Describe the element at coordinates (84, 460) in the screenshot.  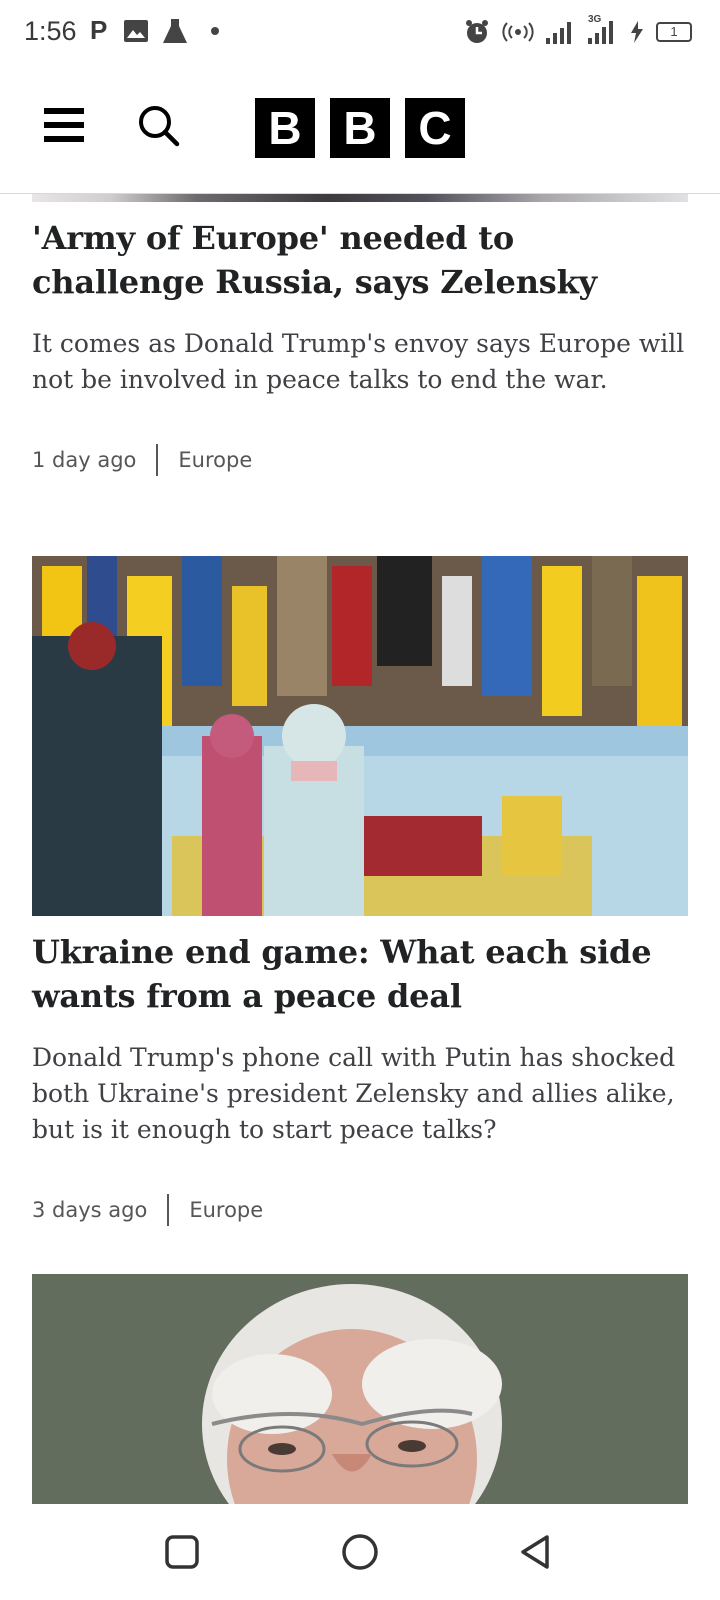
I see `article-time: 1 day ago` at that location.